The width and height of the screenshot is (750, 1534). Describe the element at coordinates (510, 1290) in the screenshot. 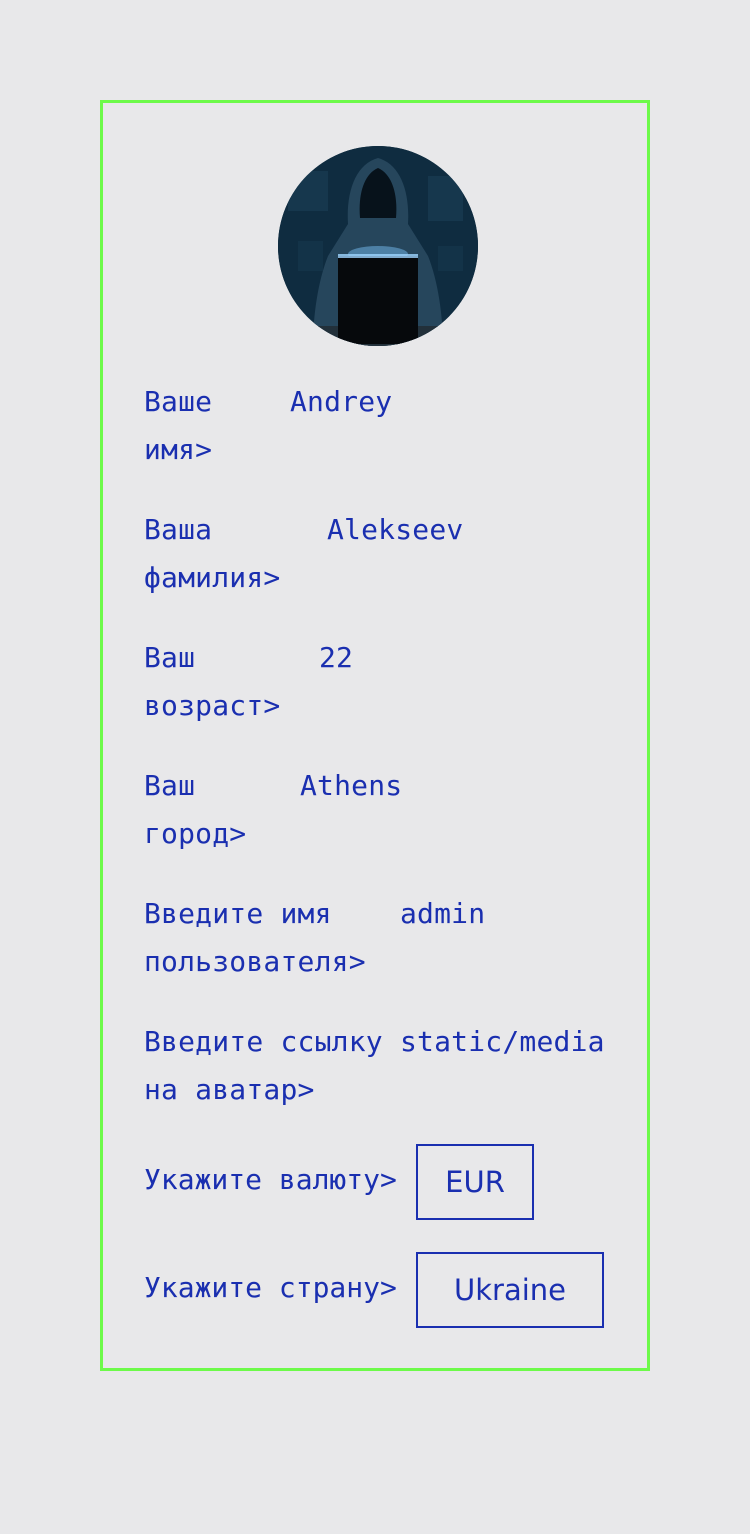

I see `country-select: Ukraine` at that location.